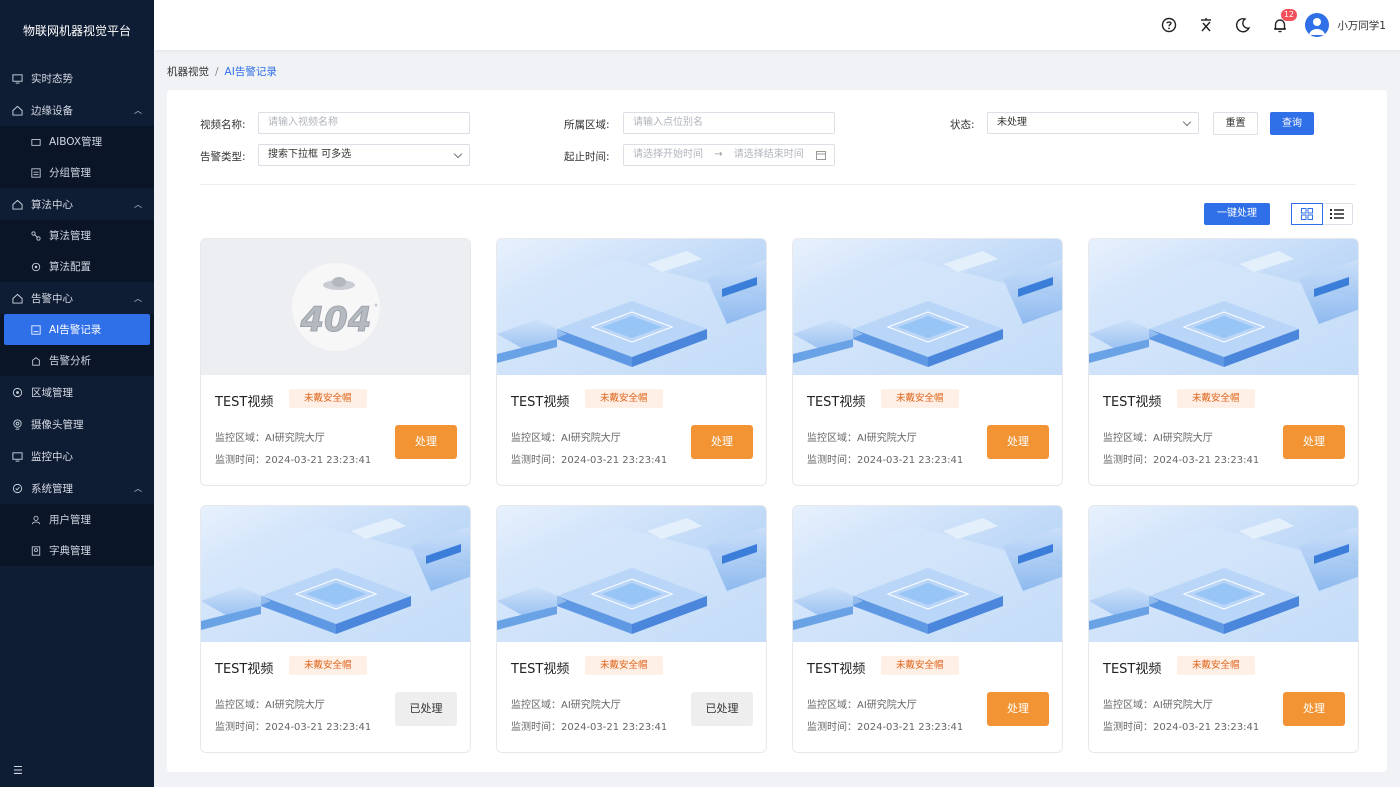 The image size is (1400, 787). Describe the element at coordinates (70, 267) in the screenshot. I see `sidebar-item-label: 算法配置` at that location.